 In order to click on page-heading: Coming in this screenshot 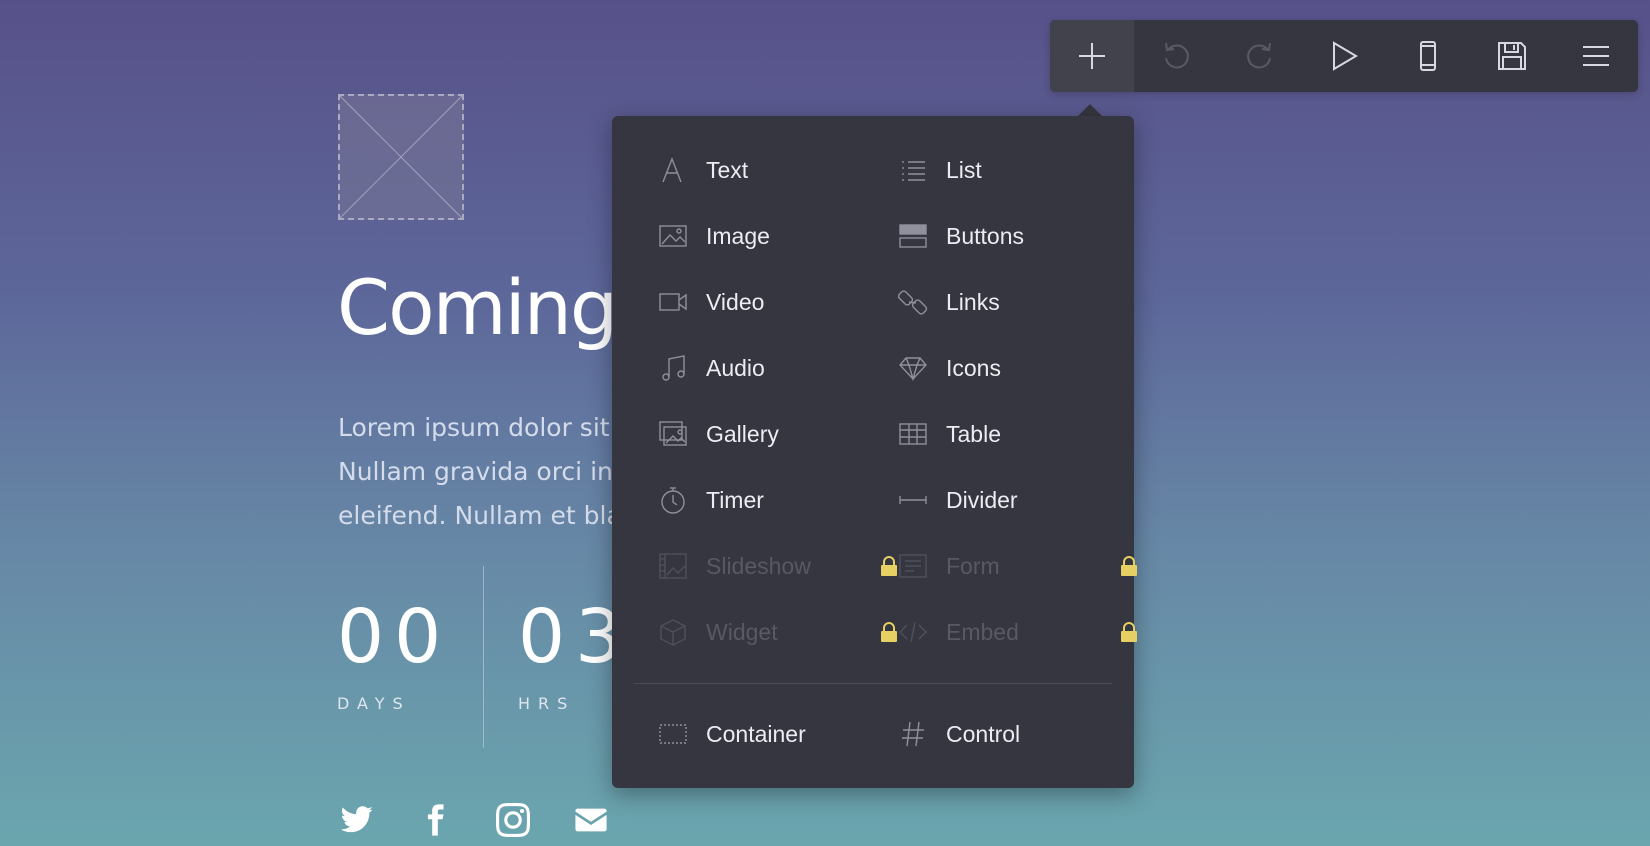, I will do `click(477, 308)`.